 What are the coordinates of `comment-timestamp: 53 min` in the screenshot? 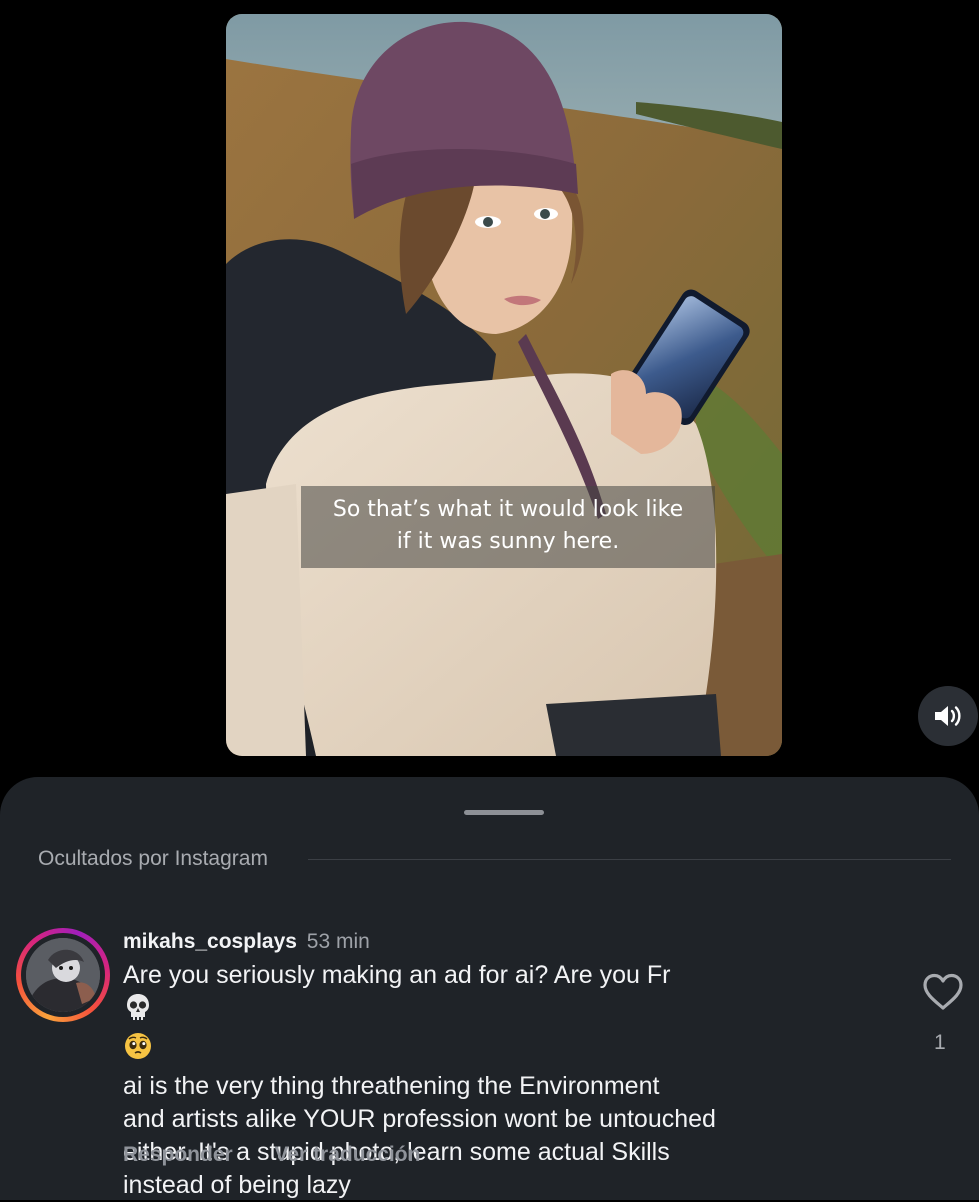 It's located at (338, 941).